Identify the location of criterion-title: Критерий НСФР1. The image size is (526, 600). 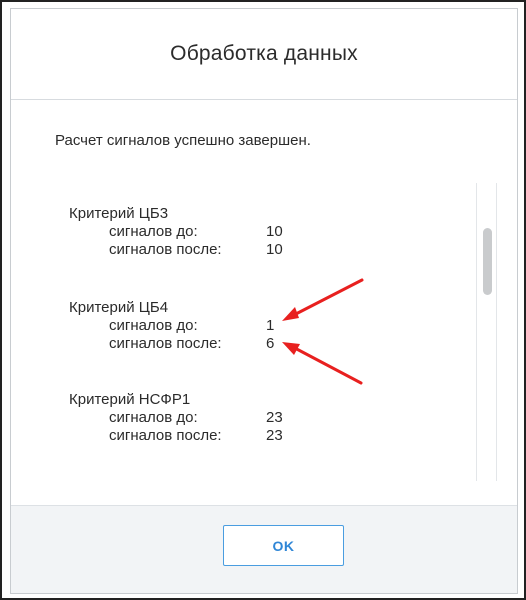
(130, 399).